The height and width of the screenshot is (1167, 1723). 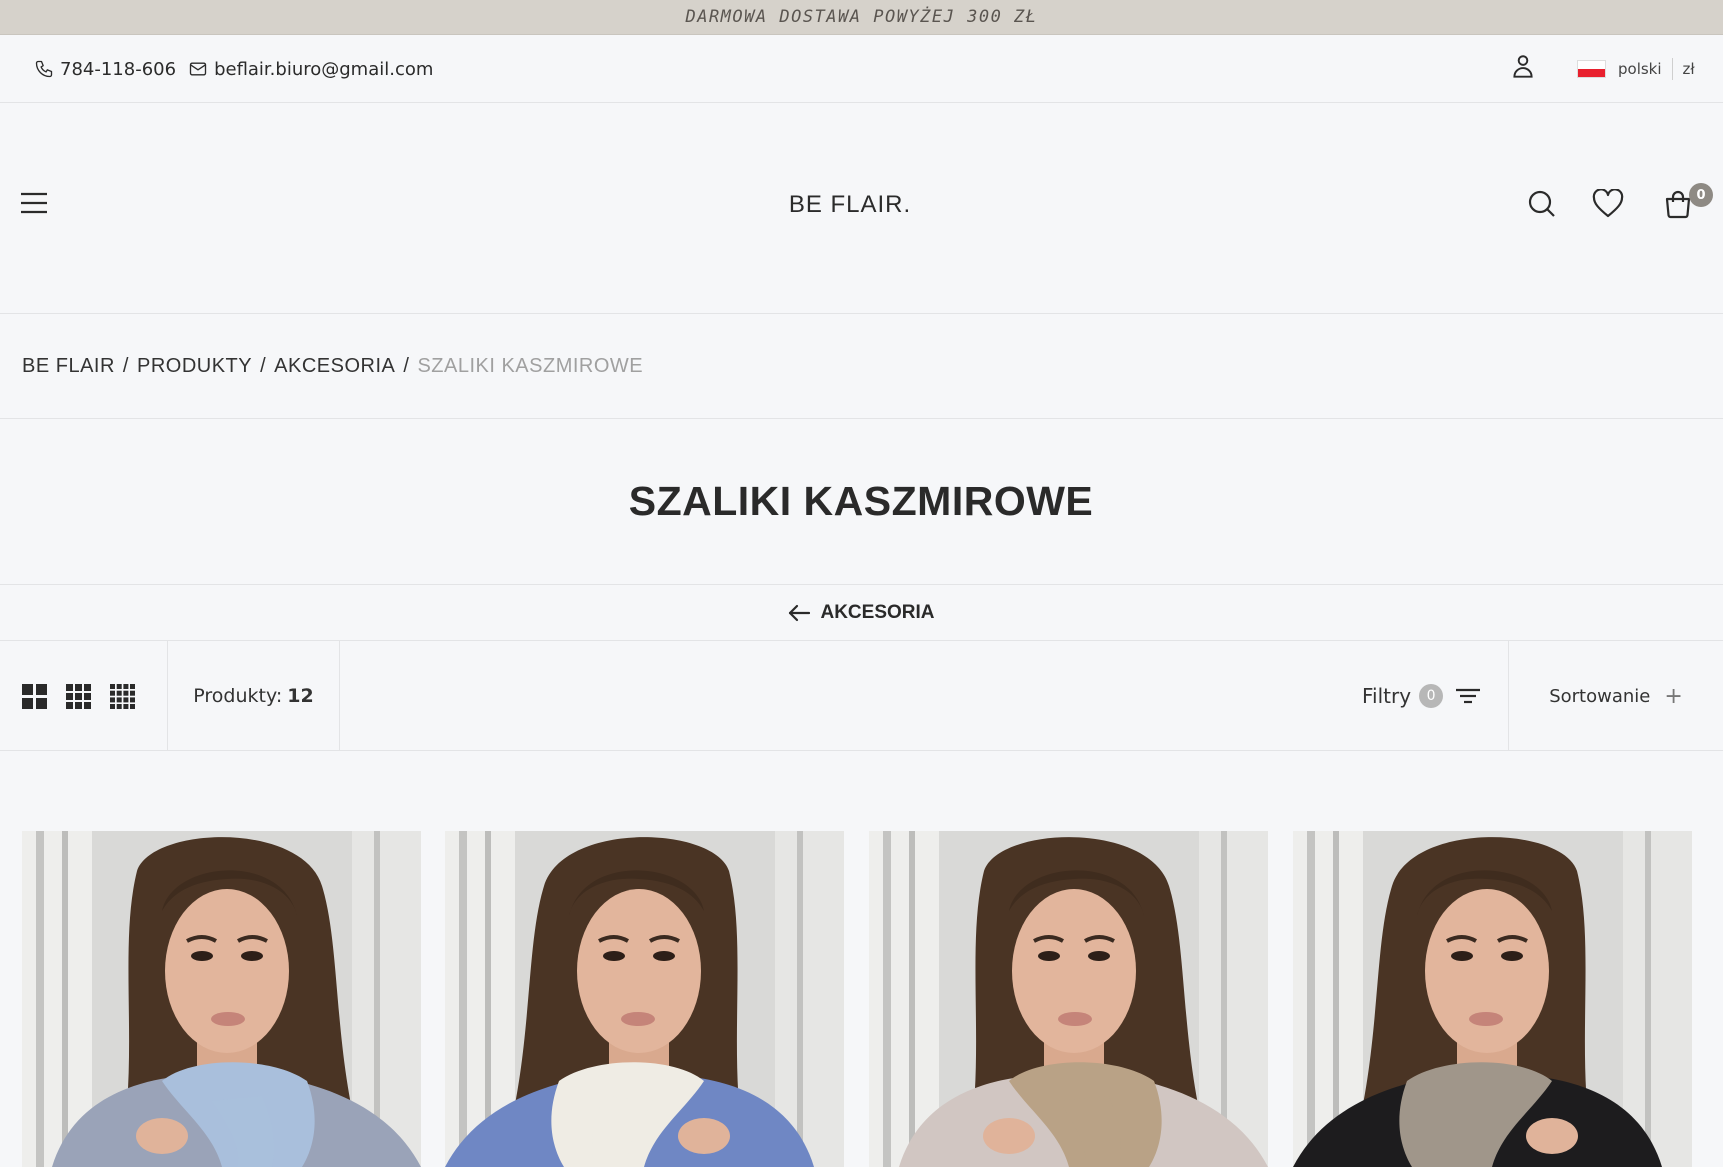 I want to click on contact-info: 784-118-606 beflair.biuro@gmail.com, so click(x=239, y=69).